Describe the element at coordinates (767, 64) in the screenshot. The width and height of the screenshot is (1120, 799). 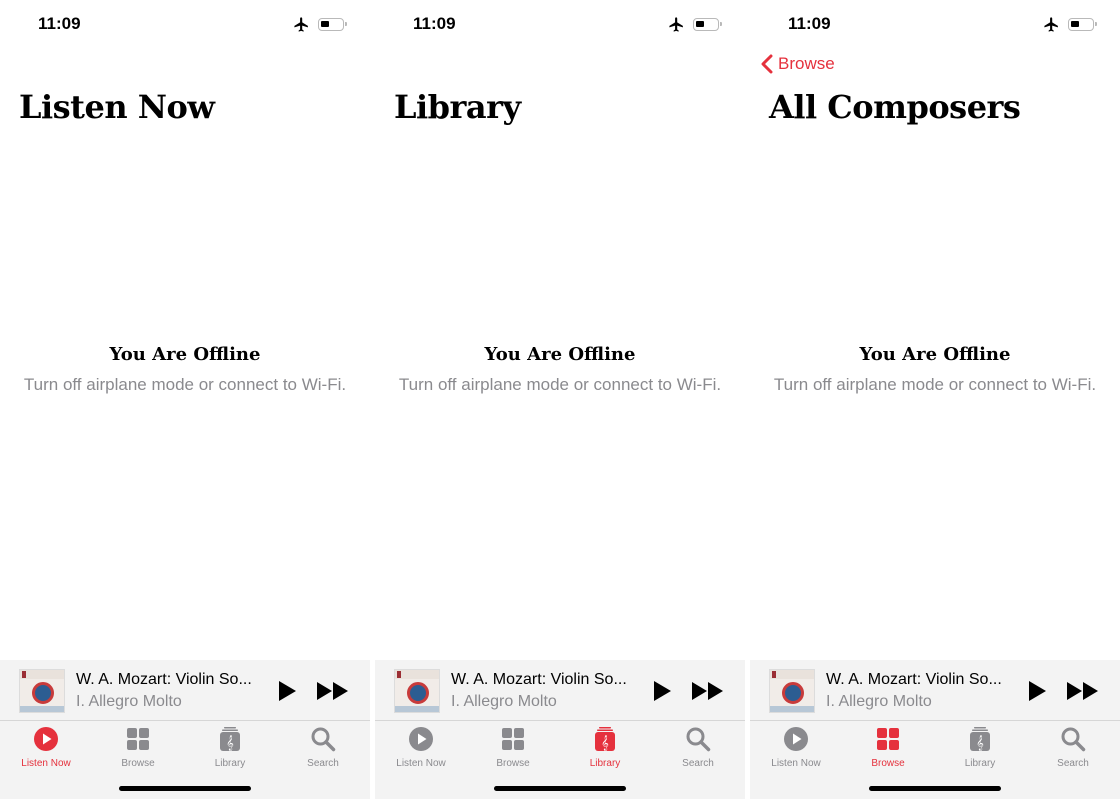
I see `chevron-left-icon` at that location.